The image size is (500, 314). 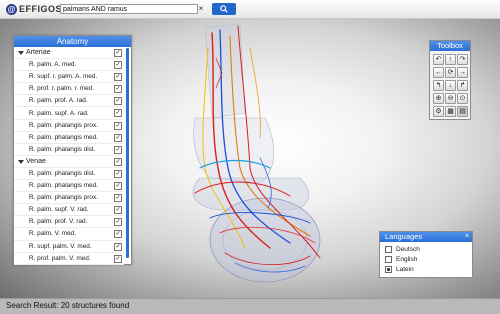 I want to click on tree-item: R. palm. V. med. ✓, so click(x=69, y=234).